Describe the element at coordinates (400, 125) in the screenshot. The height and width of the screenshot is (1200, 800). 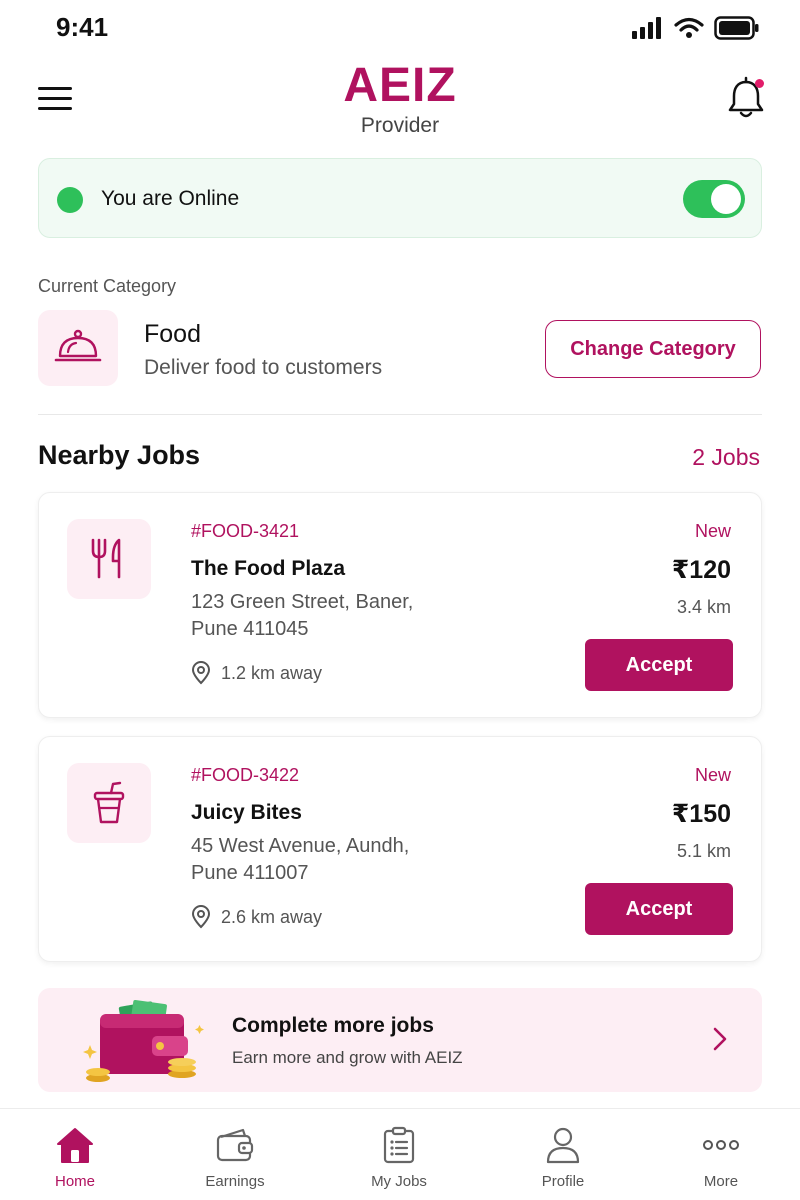
I see `brand-subtitle: Provider` at that location.